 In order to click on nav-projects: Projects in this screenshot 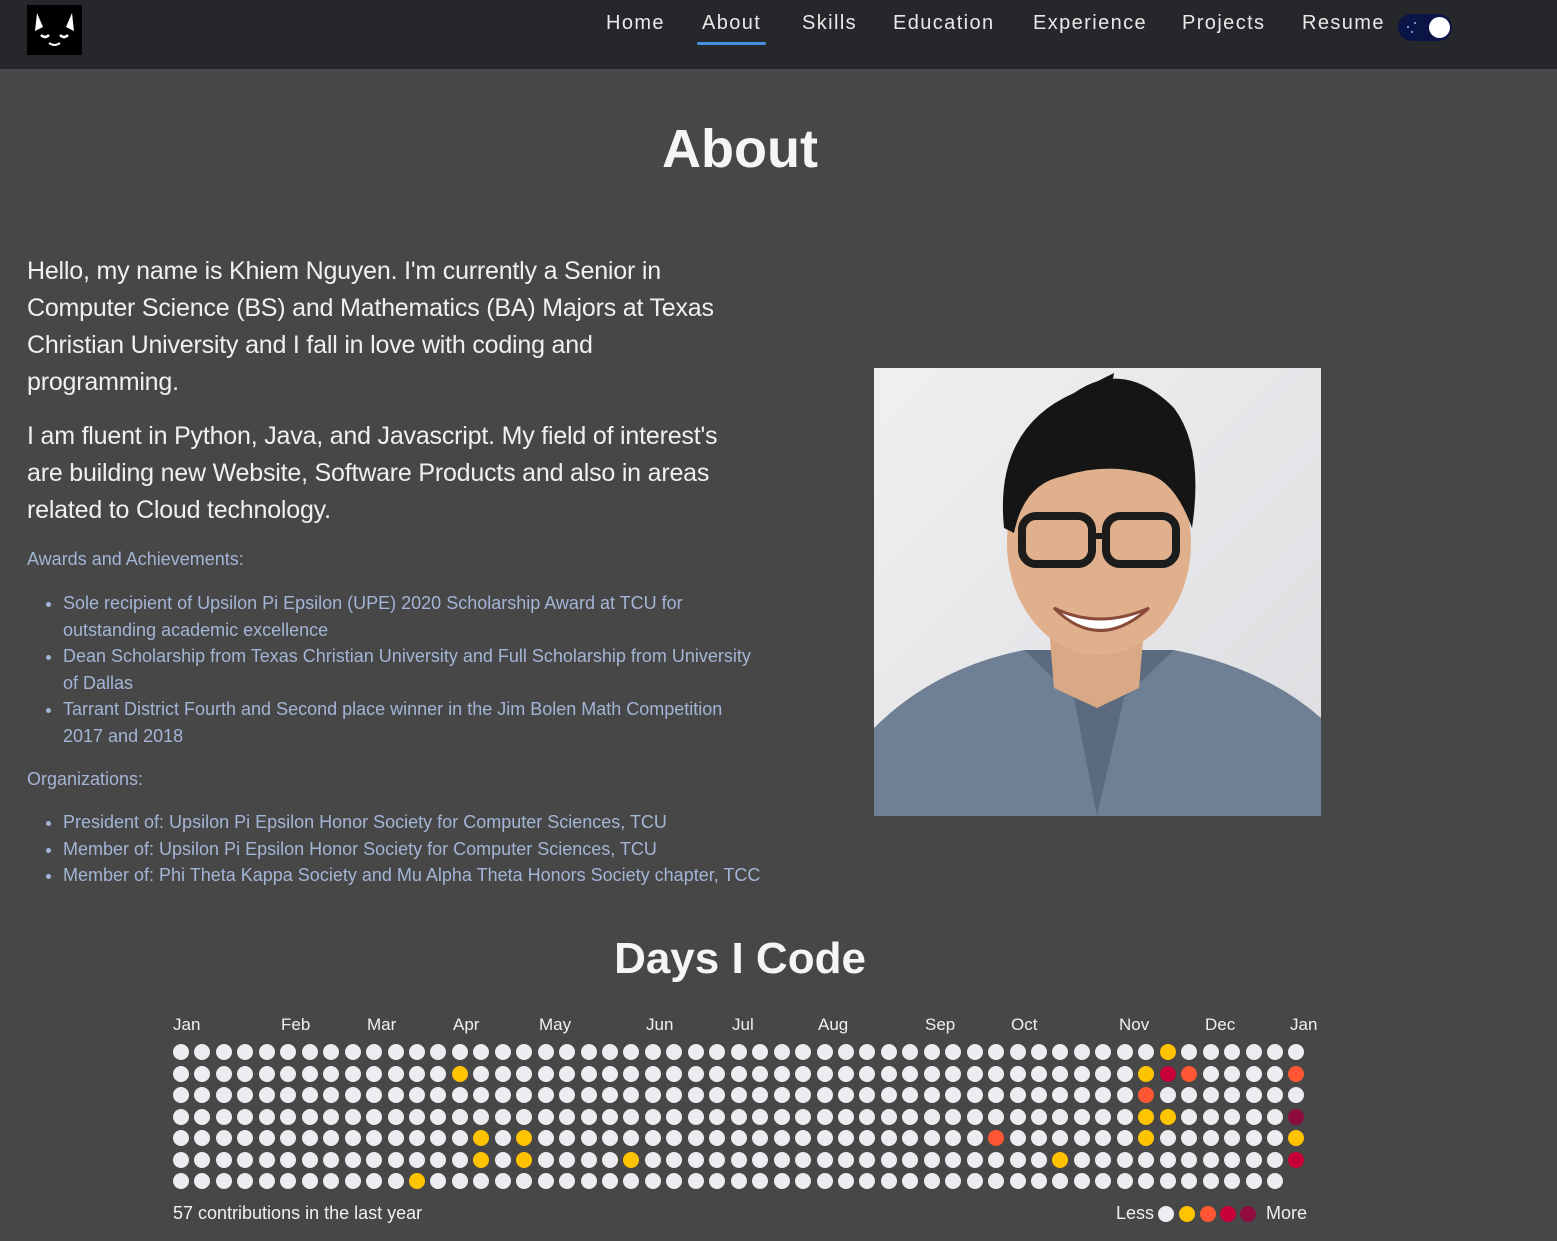, I will do `click(1223, 27)`.